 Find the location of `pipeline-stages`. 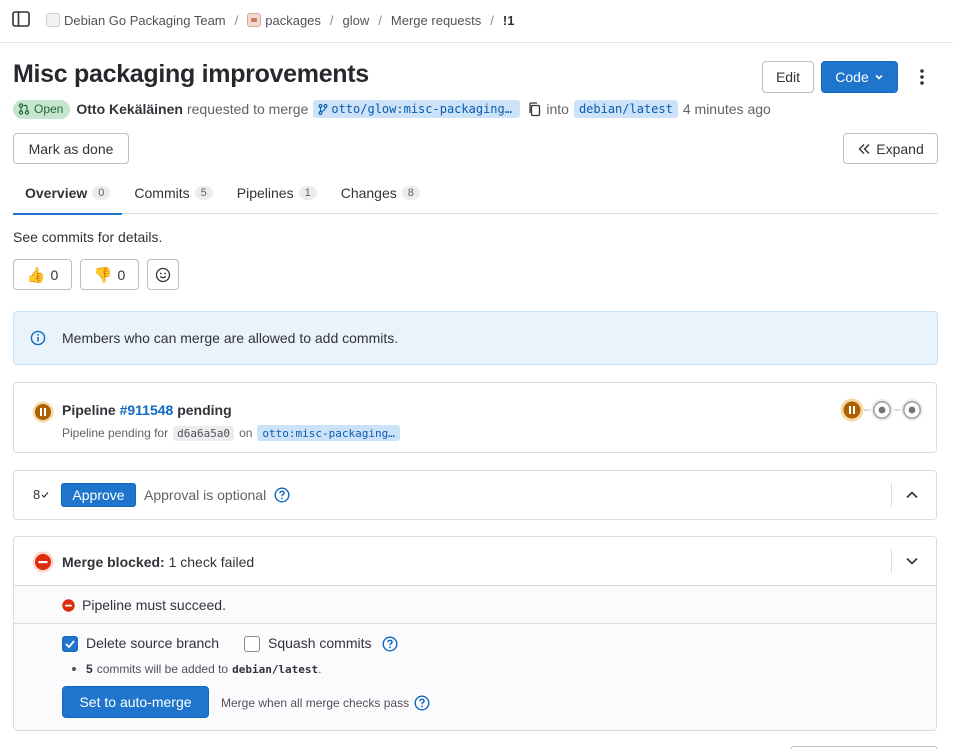

pipeline-stages is located at coordinates (882, 410).